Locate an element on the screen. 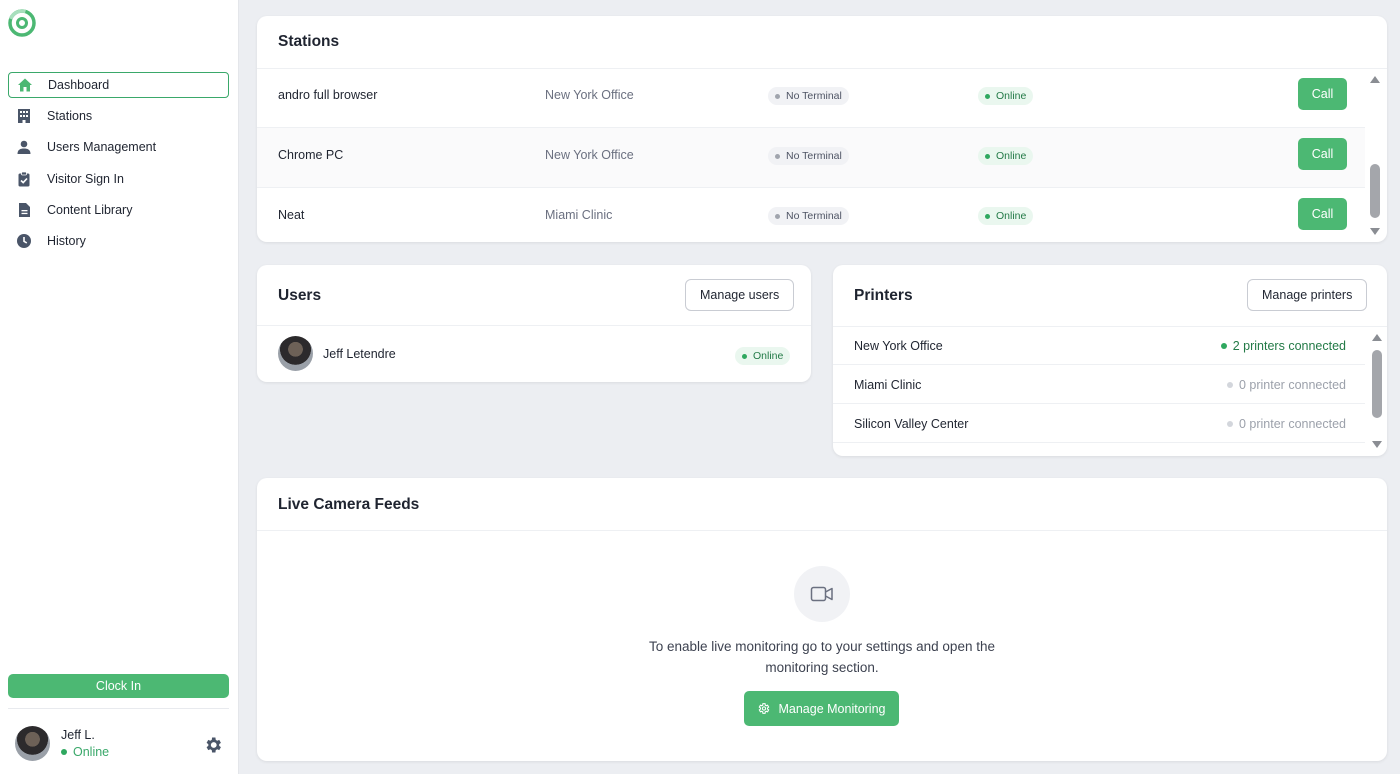 The height and width of the screenshot is (774, 1400). camera-title: Live Camera Feeds is located at coordinates (349, 504).